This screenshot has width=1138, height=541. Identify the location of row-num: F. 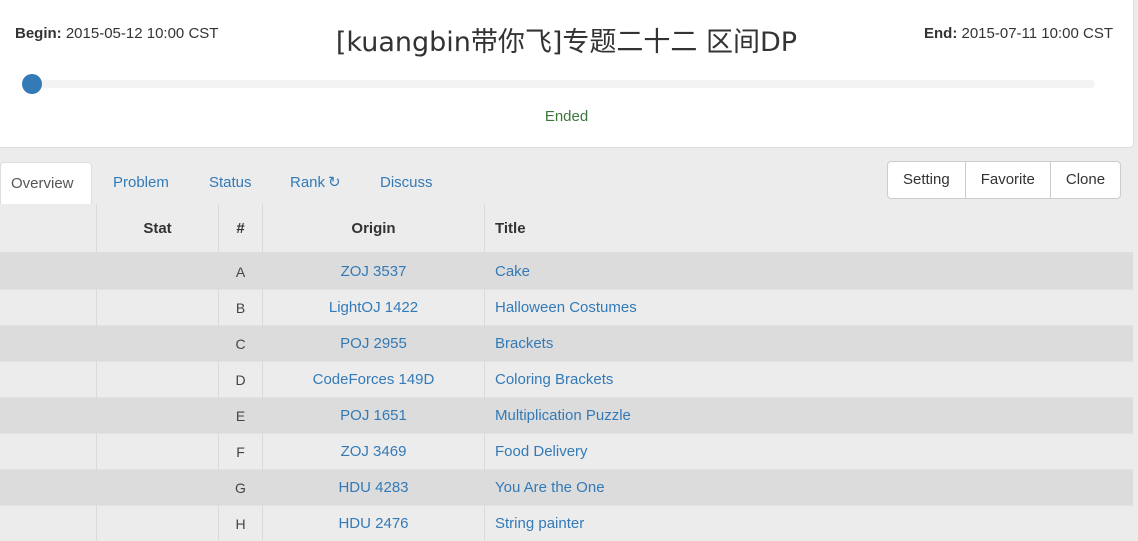
(241, 452).